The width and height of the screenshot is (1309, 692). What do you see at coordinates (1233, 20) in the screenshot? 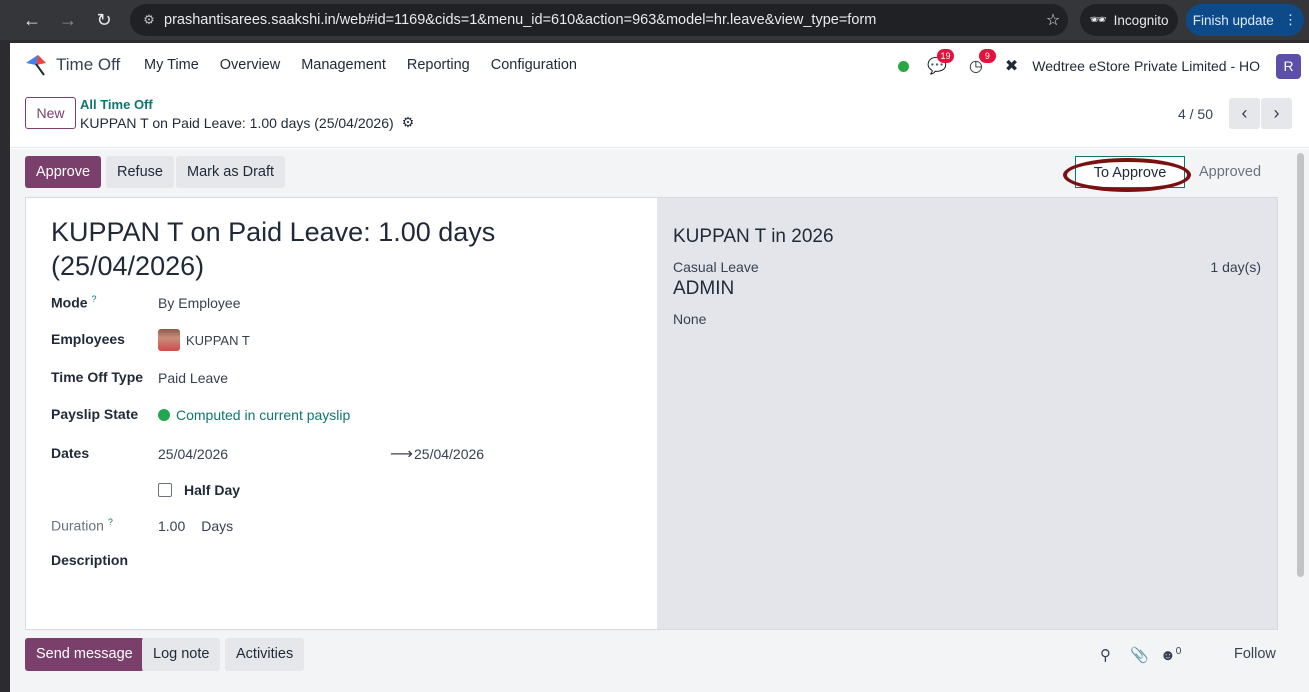
I see `finish-update-label: Finish update` at bounding box center [1233, 20].